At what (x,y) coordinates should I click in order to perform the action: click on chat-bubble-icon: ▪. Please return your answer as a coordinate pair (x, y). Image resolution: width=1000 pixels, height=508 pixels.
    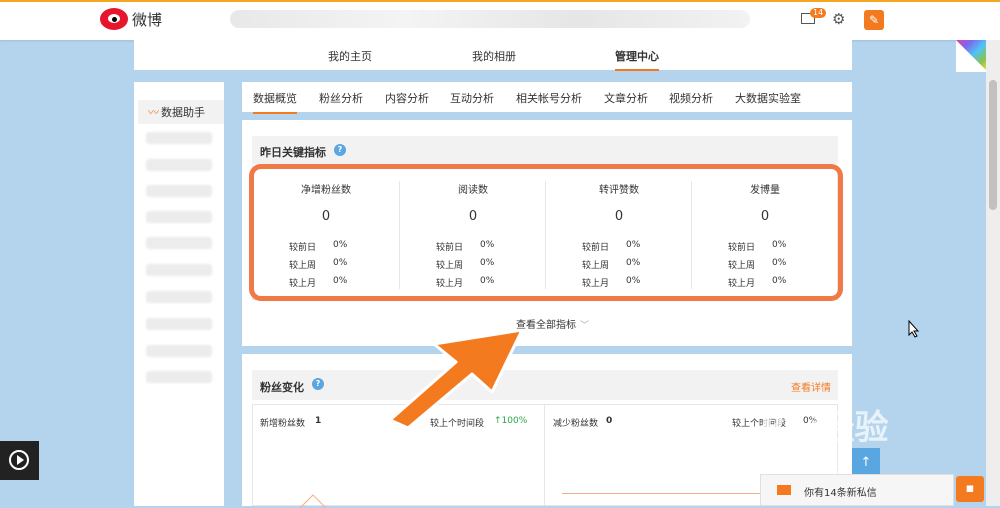
    Looking at the image, I should click on (970, 488).